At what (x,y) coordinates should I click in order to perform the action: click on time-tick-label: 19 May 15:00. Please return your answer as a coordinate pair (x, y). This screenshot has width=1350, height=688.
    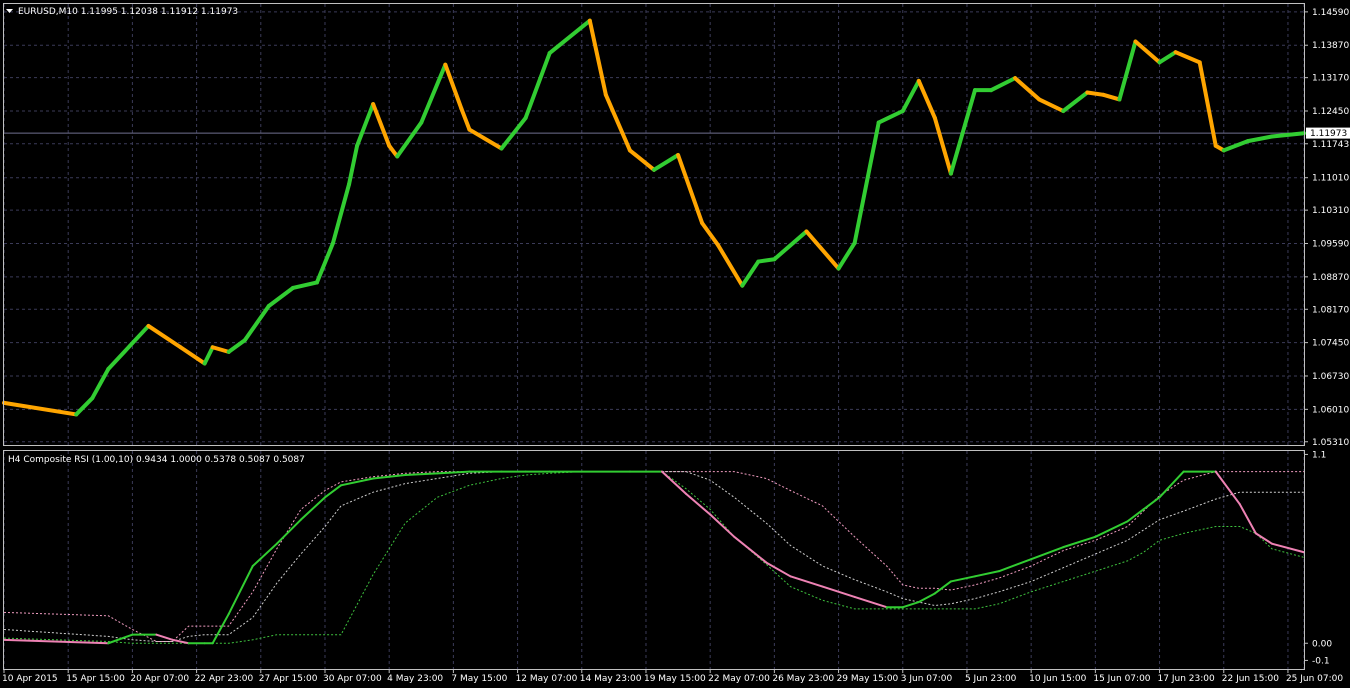
    Looking at the image, I should click on (675, 679).